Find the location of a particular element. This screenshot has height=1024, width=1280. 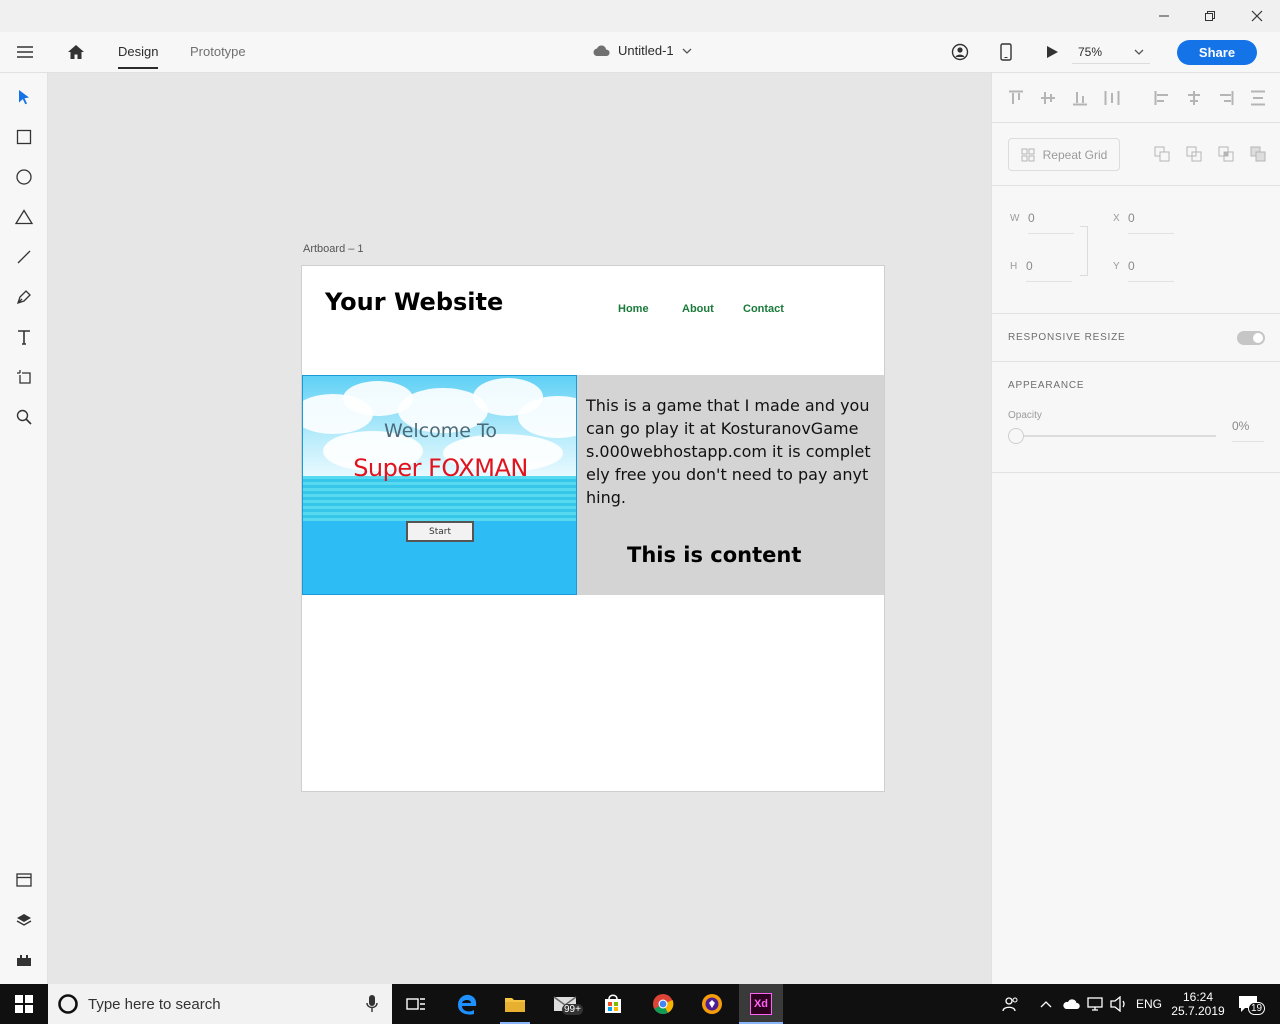

mail-icon: 99+ is located at coordinates (566, 1004).